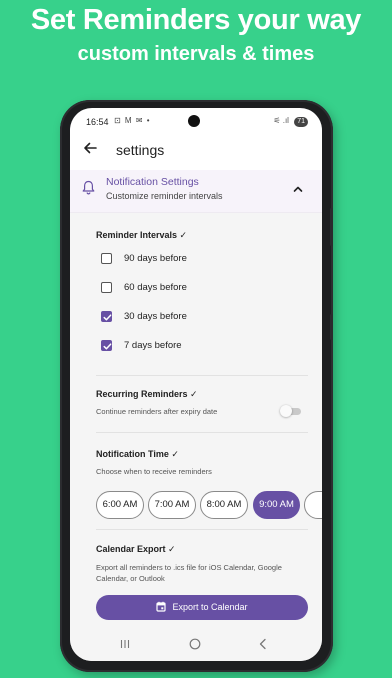 The width and height of the screenshot is (392, 678). What do you see at coordinates (132, 120) in the screenshot?
I see `notification-icons: ⊡ M ✉ •` at bounding box center [132, 120].